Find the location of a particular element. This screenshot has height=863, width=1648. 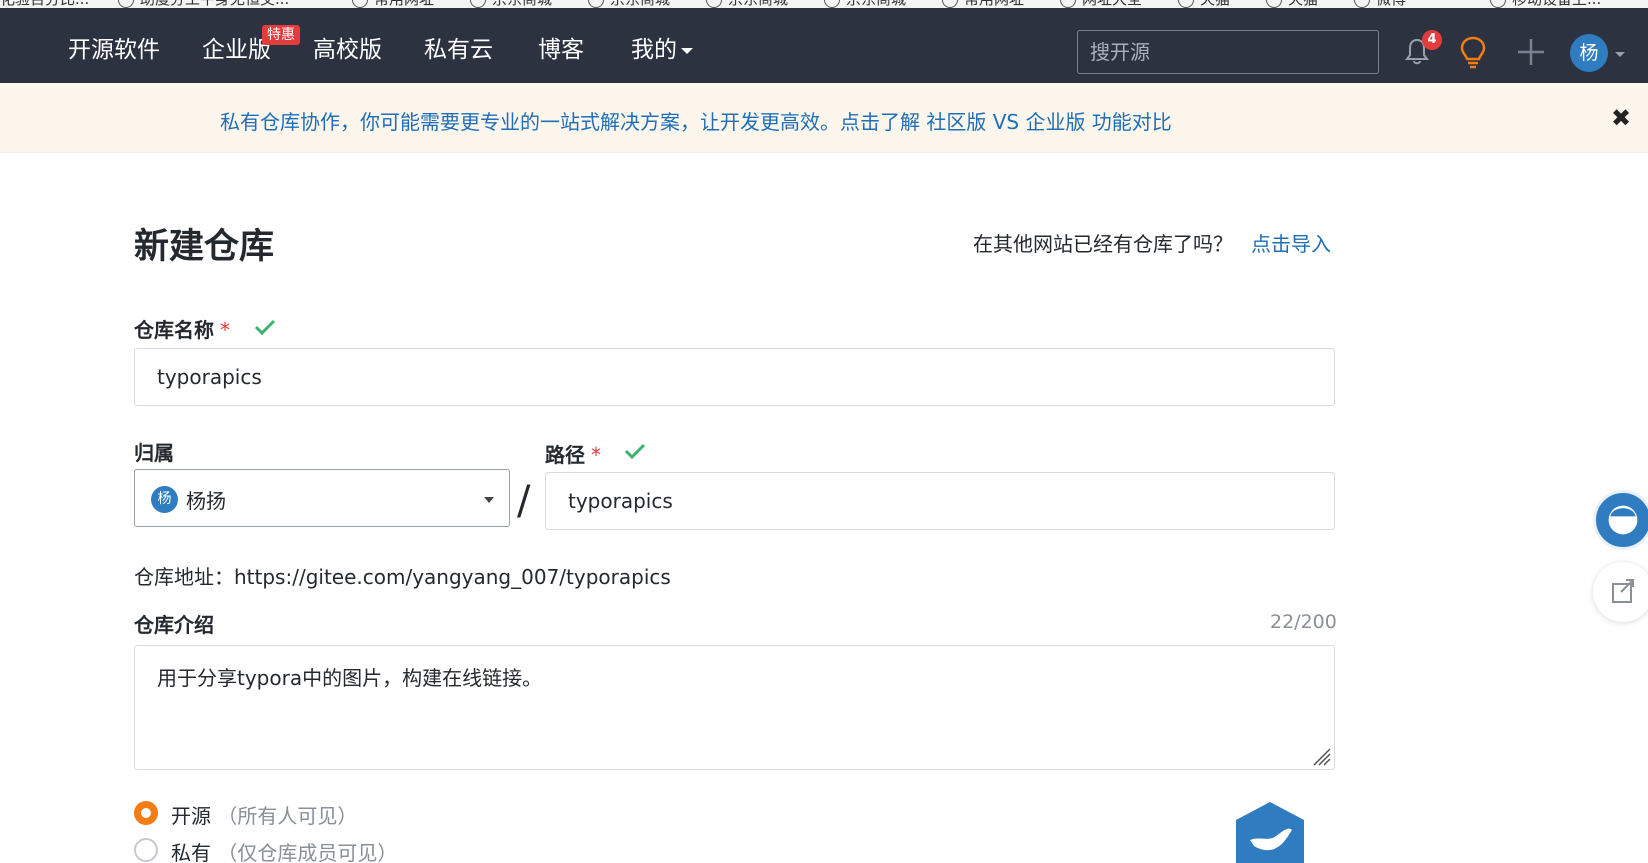

owner-select: 杨 杨扬 is located at coordinates (322, 498).